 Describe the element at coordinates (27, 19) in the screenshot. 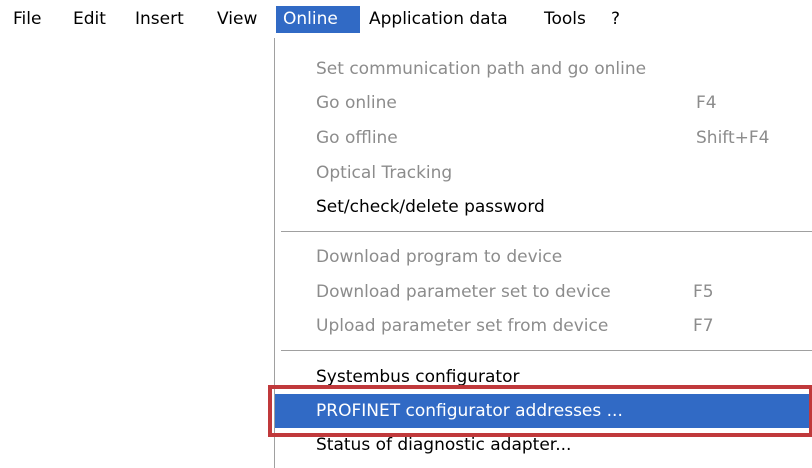

I see `menu-file: File` at that location.